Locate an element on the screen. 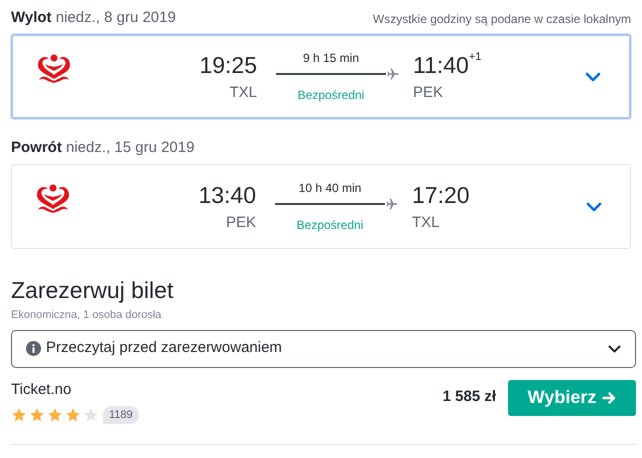  leg-heading: Powrót niedz., 15 gru 2019 is located at coordinates (102, 148).